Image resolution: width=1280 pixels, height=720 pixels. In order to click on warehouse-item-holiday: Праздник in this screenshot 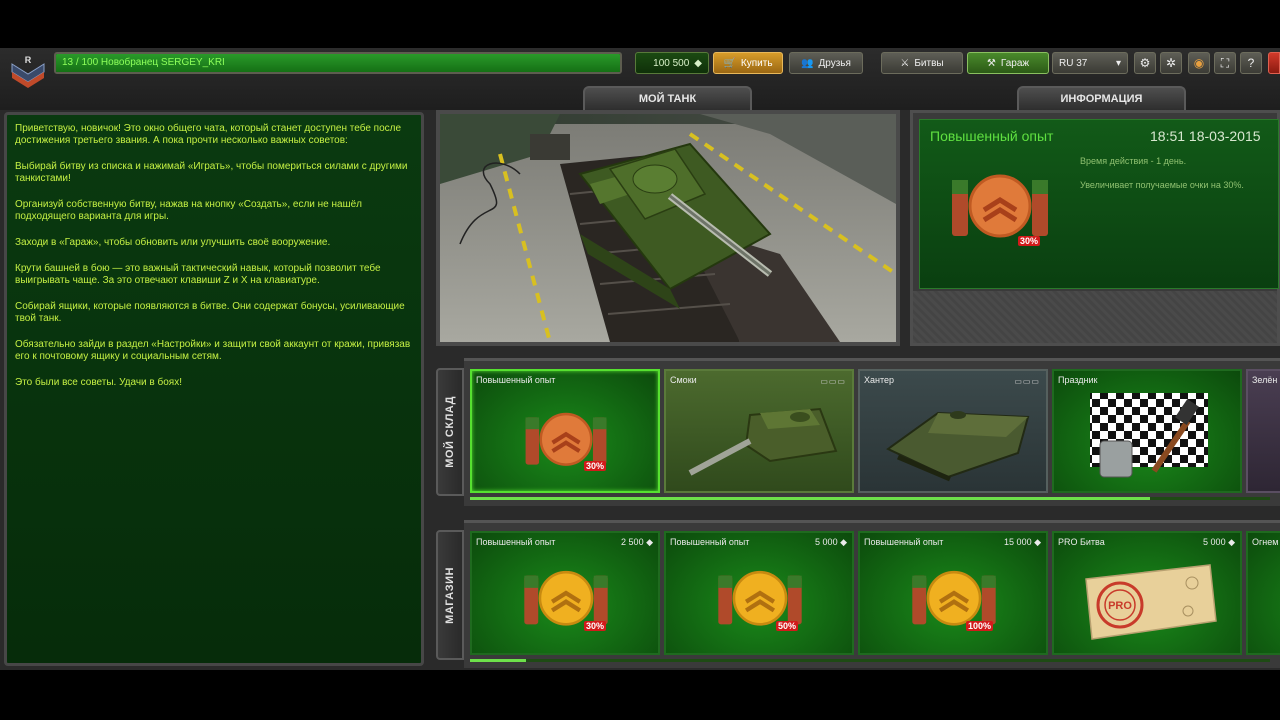, I will do `click(1147, 431)`.